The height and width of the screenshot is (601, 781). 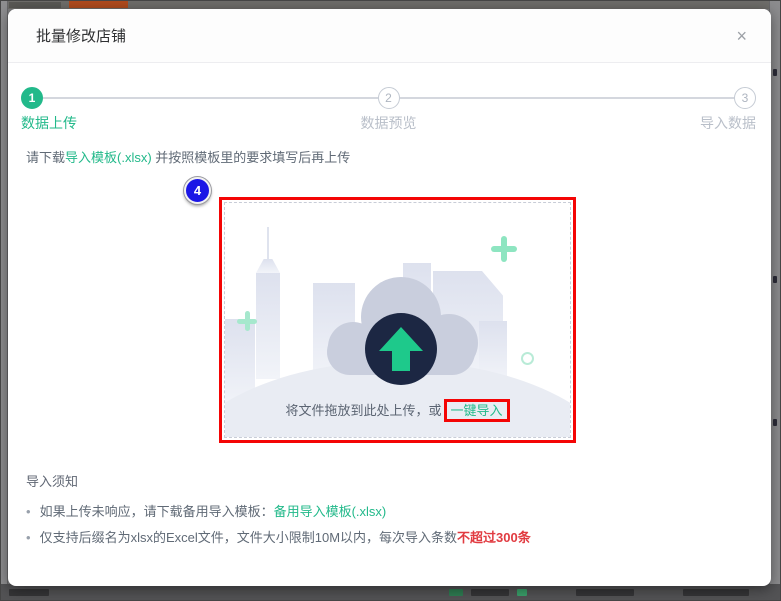 What do you see at coordinates (49, 123) in the screenshot?
I see `step-1-label: 数据上传` at bounding box center [49, 123].